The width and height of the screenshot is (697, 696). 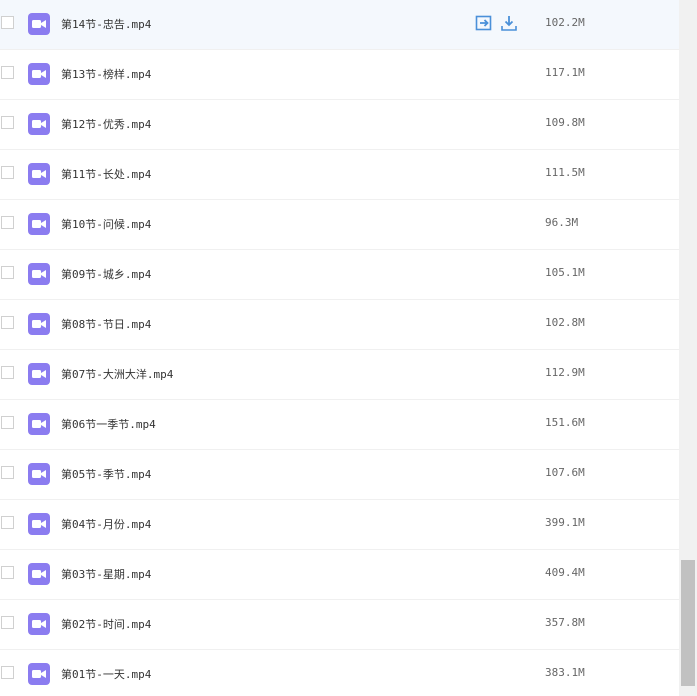 I want to click on file-row: 第06节一季节.mp4 151.6M, so click(x=339, y=425).